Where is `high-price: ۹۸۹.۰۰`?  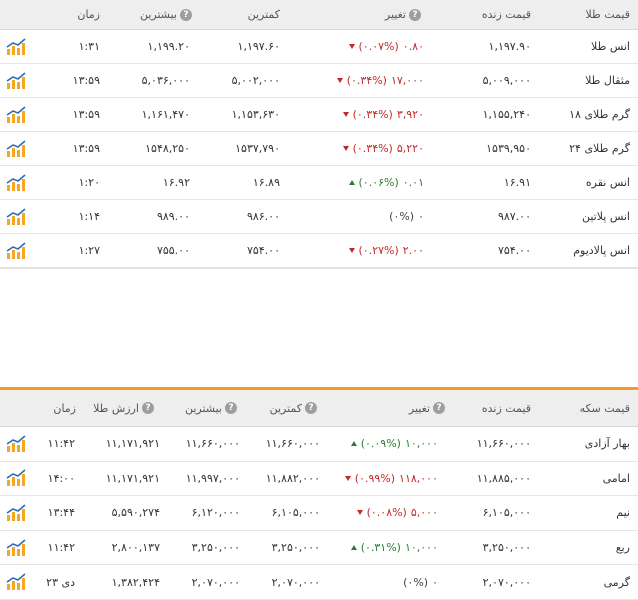 high-price: ۹۸۹.۰۰ is located at coordinates (173, 216).